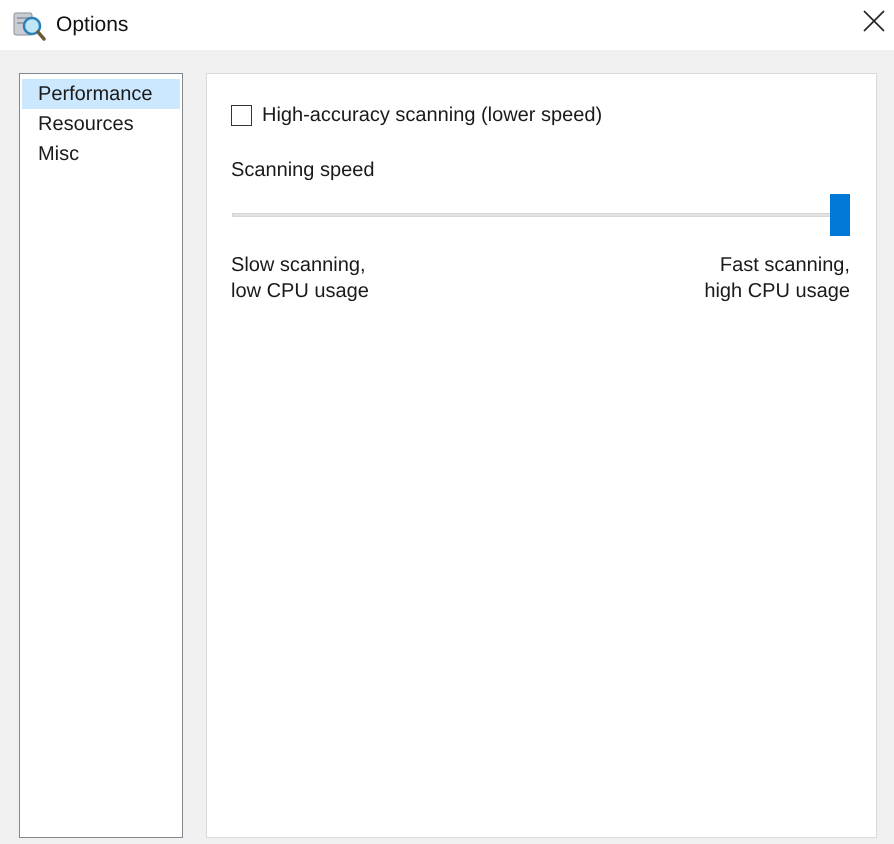 The image size is (894, 844). What do you see at coordinates (93, 25) in the screenshot?
I see `window-title: Options` at bounding box center [93, 25].